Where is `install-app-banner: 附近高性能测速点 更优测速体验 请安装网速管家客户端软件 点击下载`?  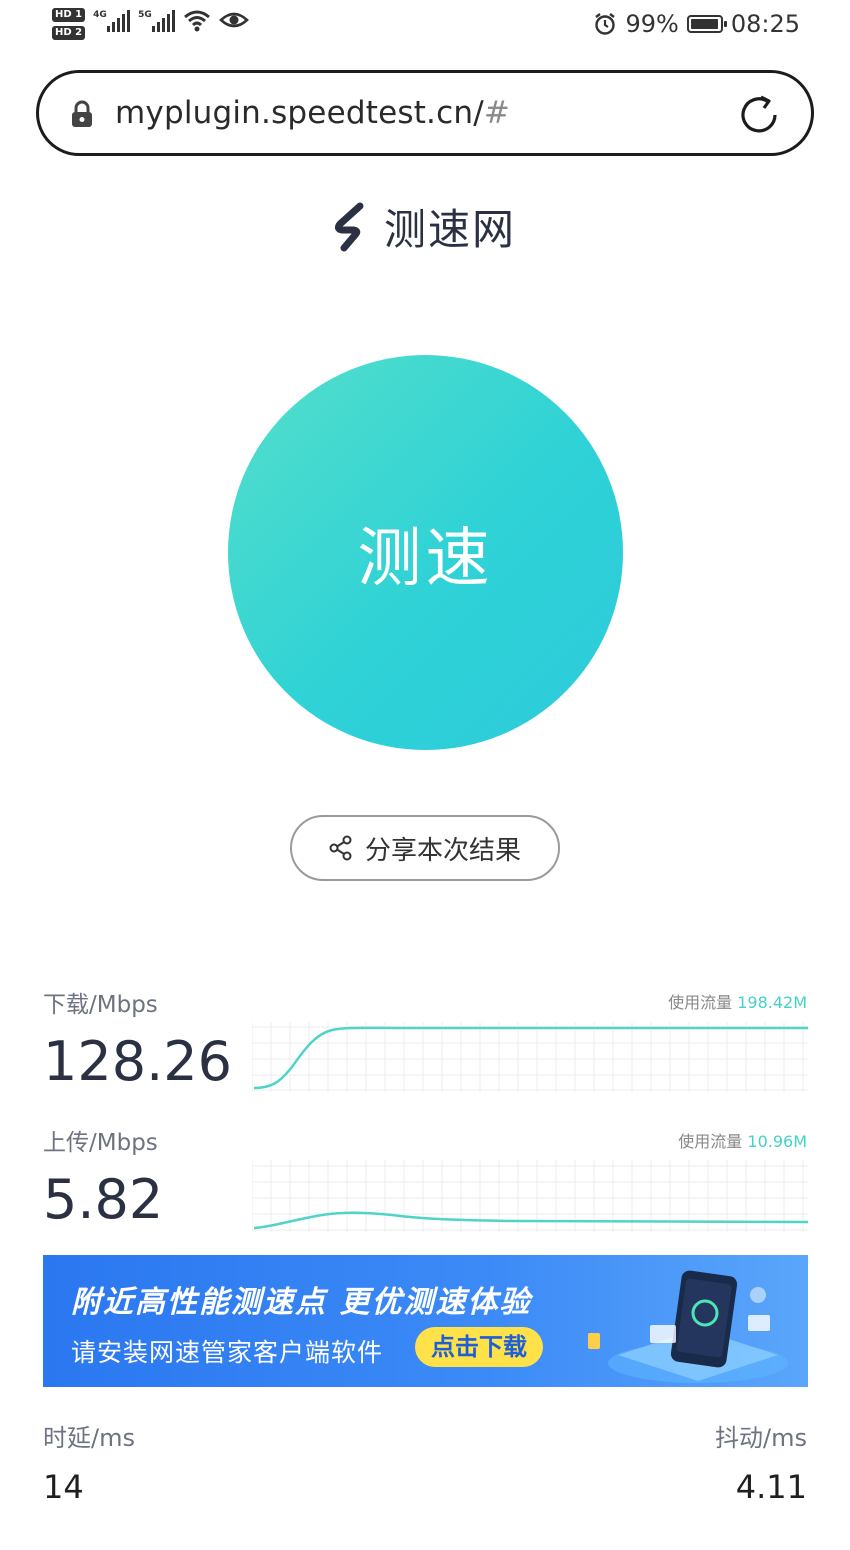
install-app-banner: 附近高性能测速点 更优测速体验 请安装网速管家客户端软件 点击下载 is located at coordinates (425, 1321).